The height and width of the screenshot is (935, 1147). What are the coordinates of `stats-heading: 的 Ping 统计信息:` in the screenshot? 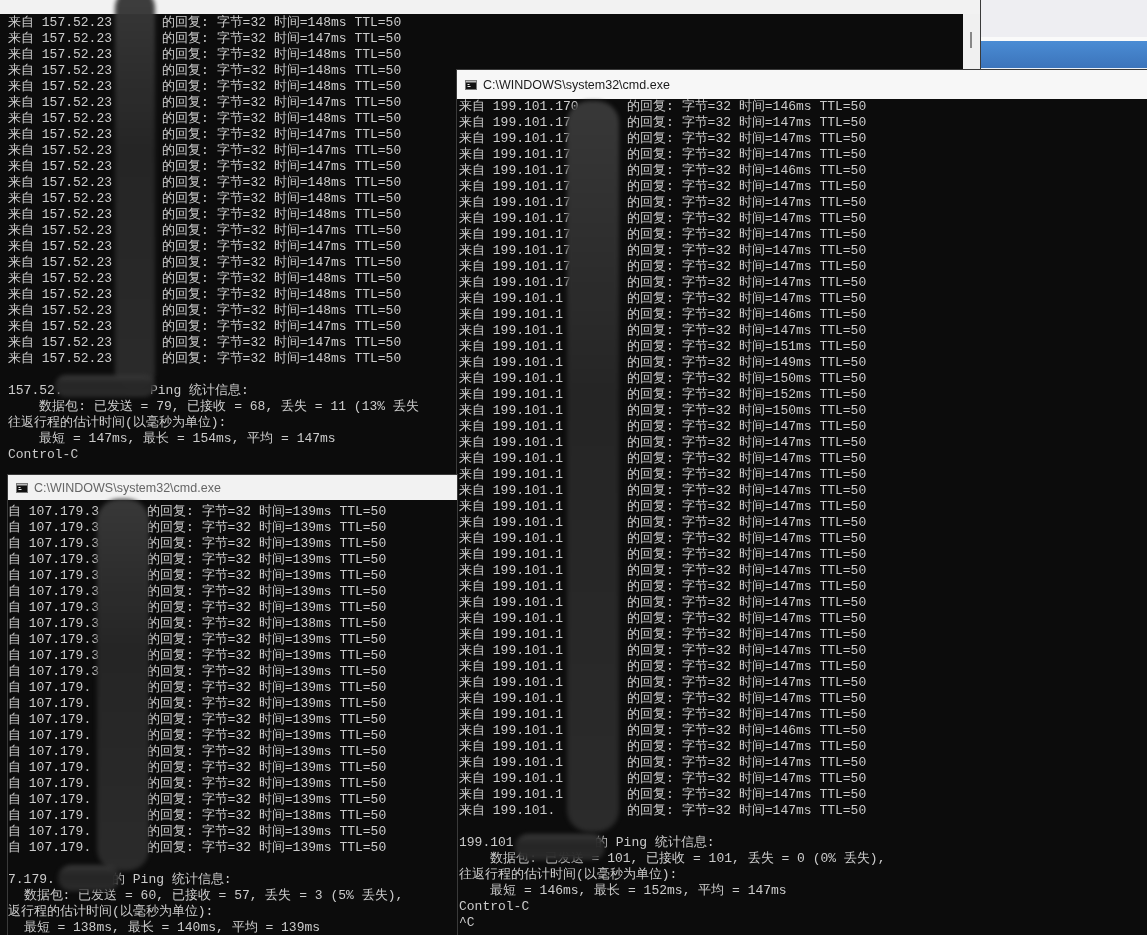 It's located at (655, 843).